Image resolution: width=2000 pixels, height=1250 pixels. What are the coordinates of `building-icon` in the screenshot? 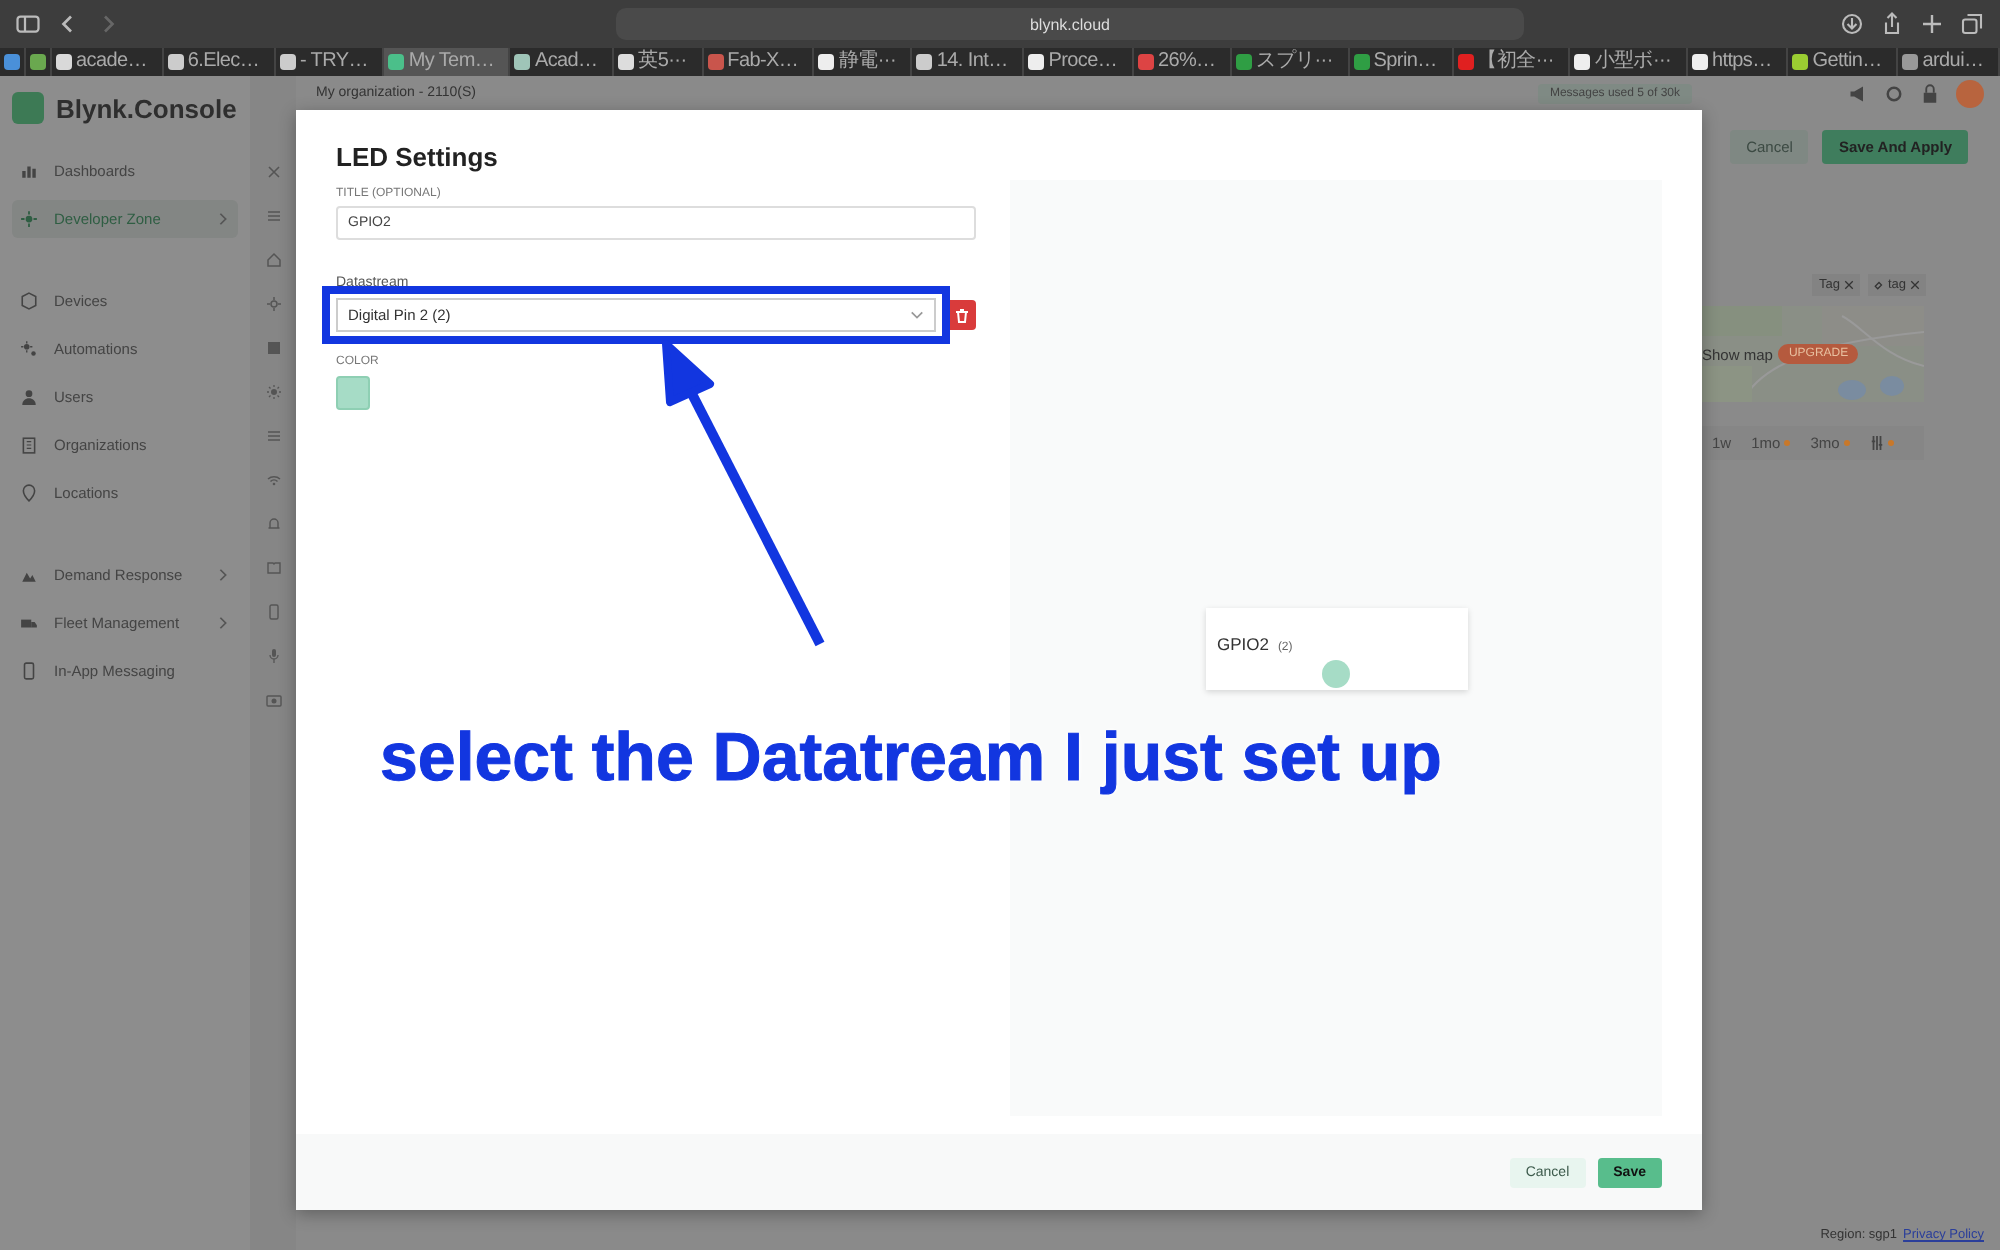 It's located at (29, 445).